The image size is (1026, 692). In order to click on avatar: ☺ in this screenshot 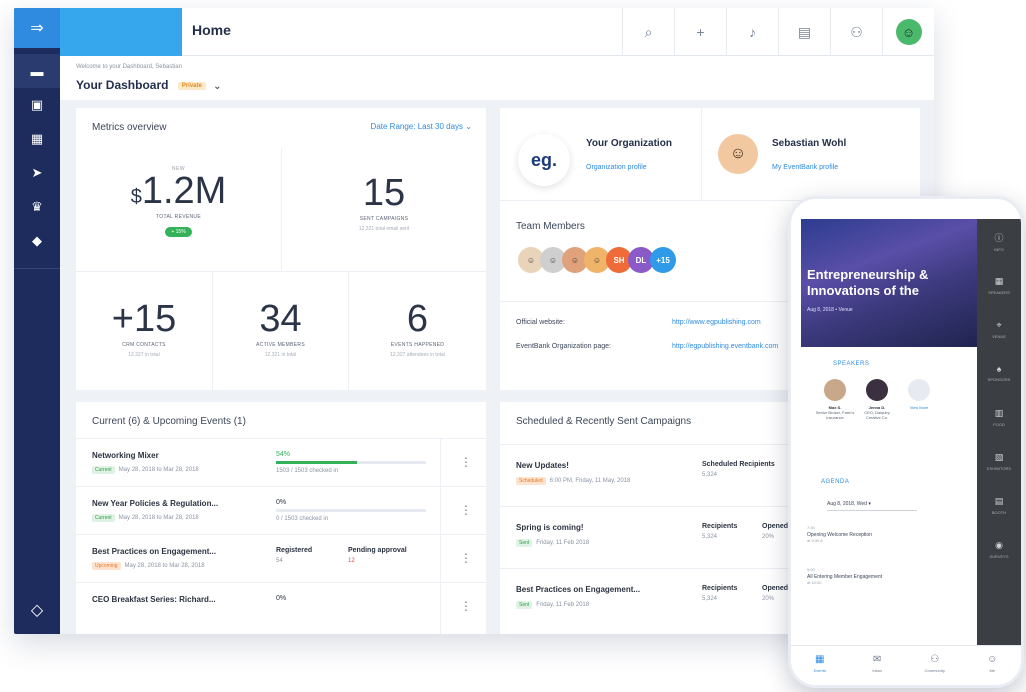, I will do `click(908, 32)`.